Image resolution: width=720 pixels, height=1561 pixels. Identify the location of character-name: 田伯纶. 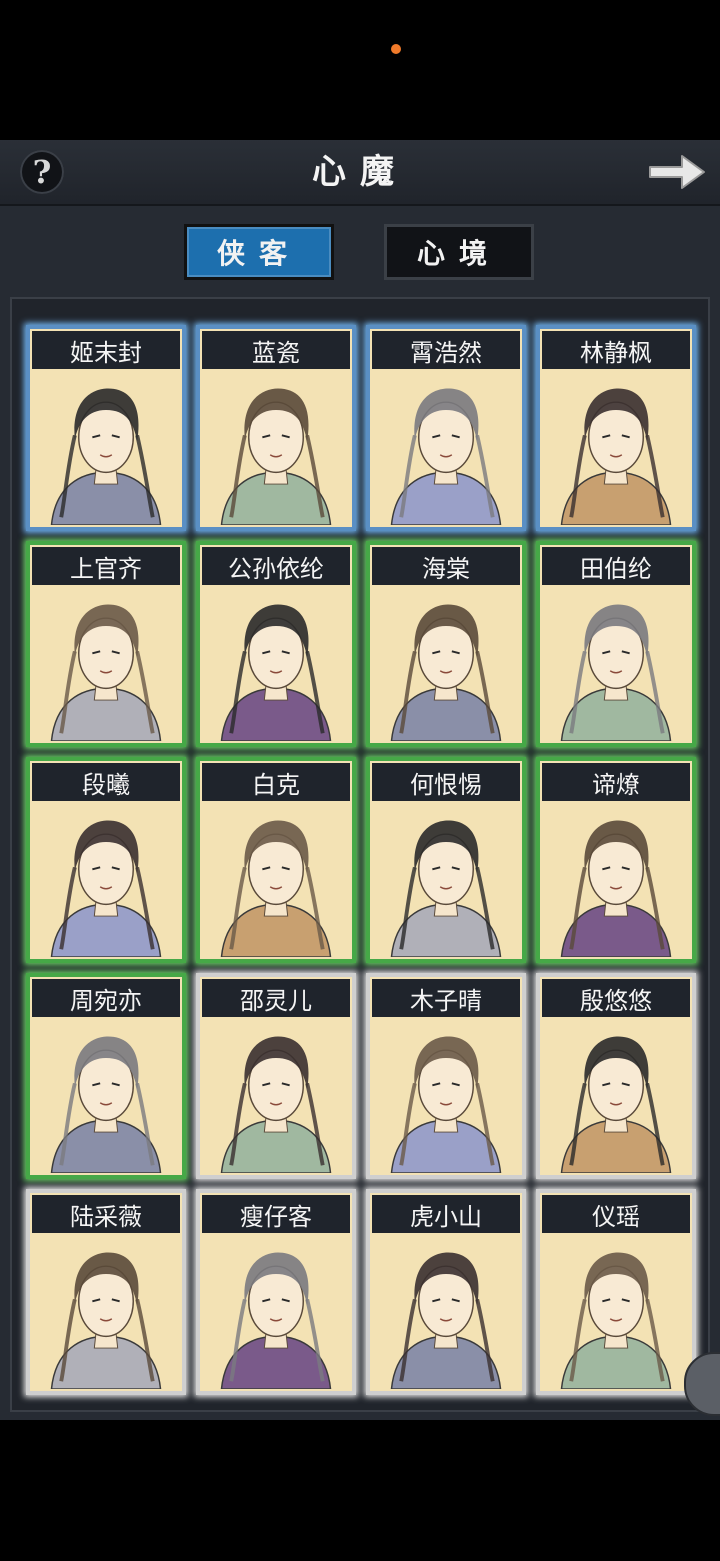
(616, 566).